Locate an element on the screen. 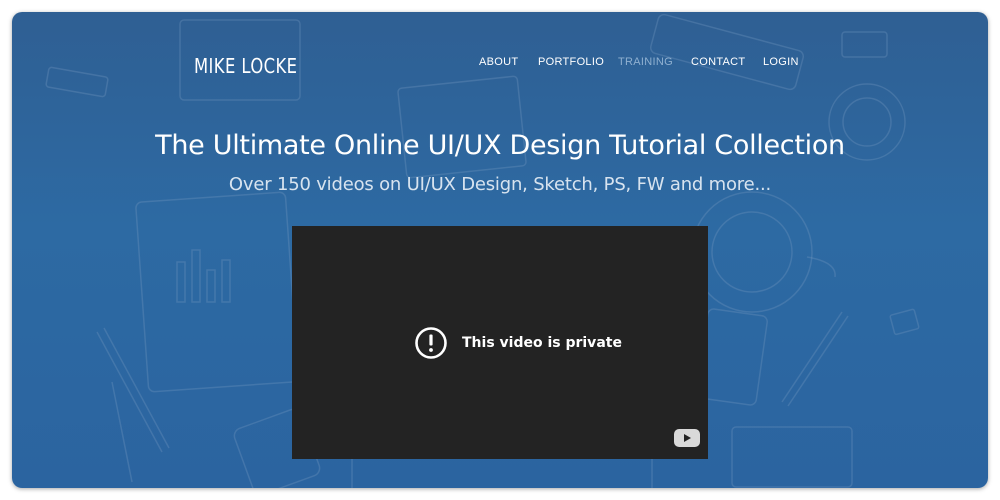 The height and width of the screenshot is (500, 1000). alert-circle-icon is located at coordinates (431, 343).